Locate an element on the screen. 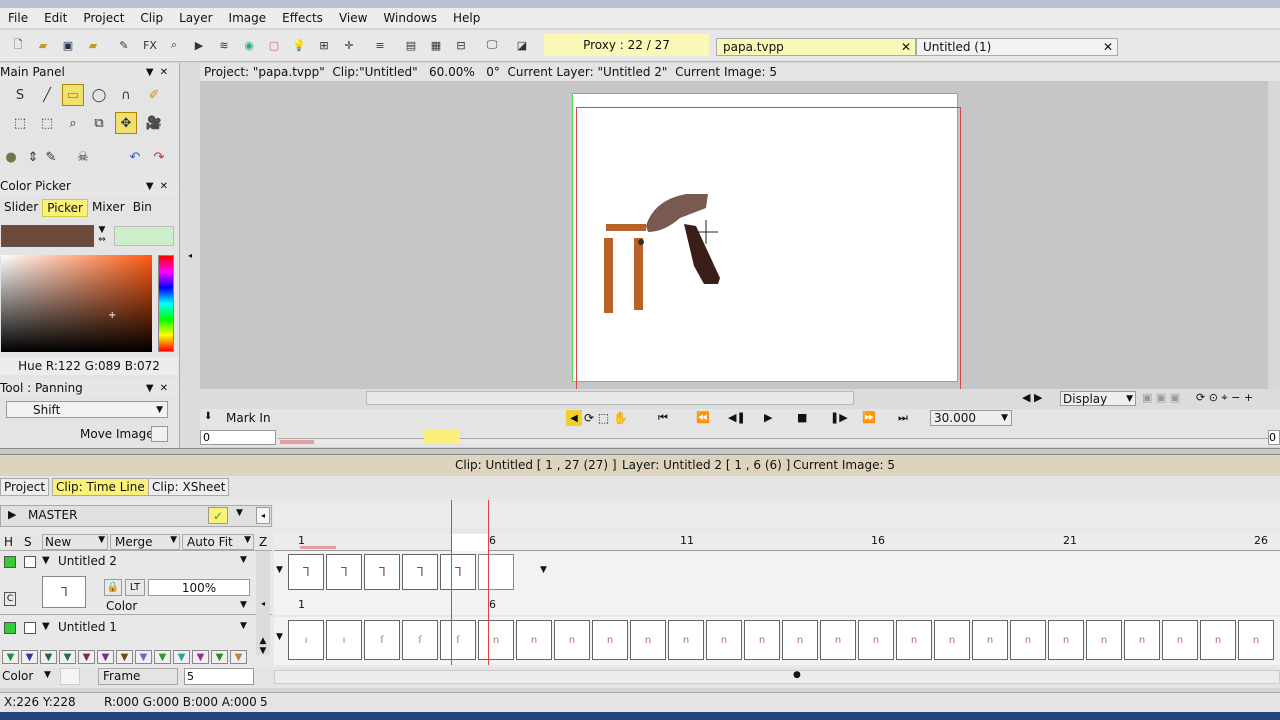  color-preview is located at coordinates (70, 676).